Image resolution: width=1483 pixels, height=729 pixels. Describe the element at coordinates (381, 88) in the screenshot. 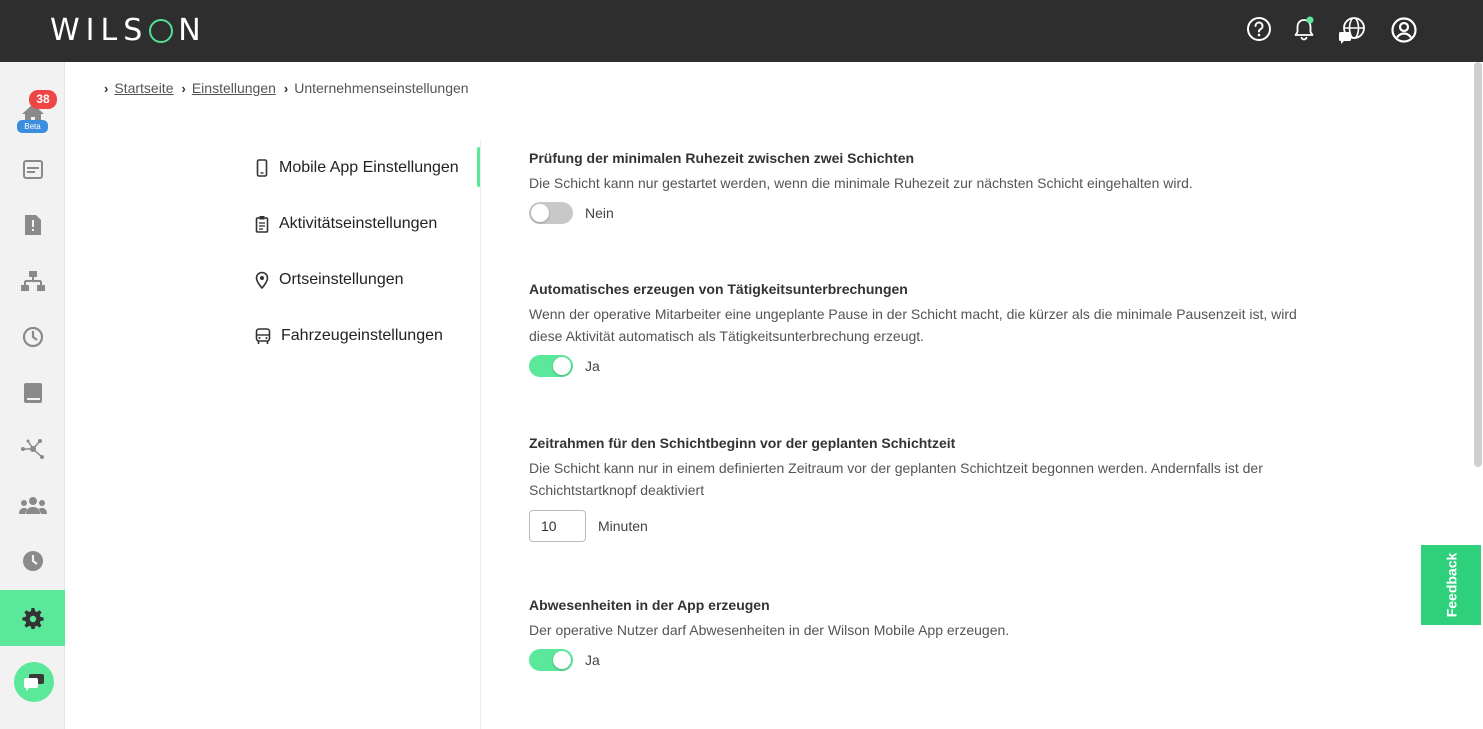

I see `breadcrumb-current: Unternehmenseinstellungen` at that location.